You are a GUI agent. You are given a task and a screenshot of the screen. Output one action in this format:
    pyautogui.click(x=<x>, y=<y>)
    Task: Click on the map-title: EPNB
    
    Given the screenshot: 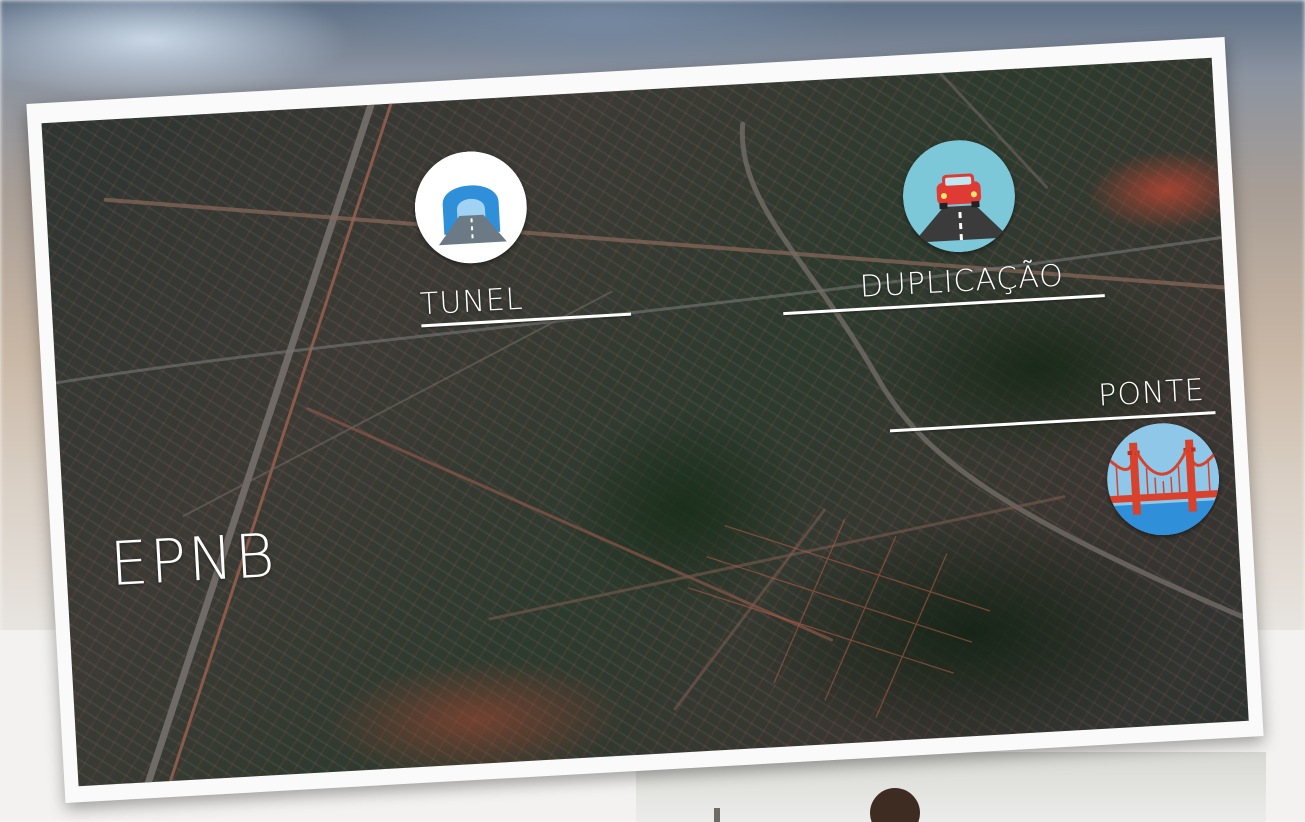 What is the action you would take?
    pyautogui.click(x=193, y=560)
    